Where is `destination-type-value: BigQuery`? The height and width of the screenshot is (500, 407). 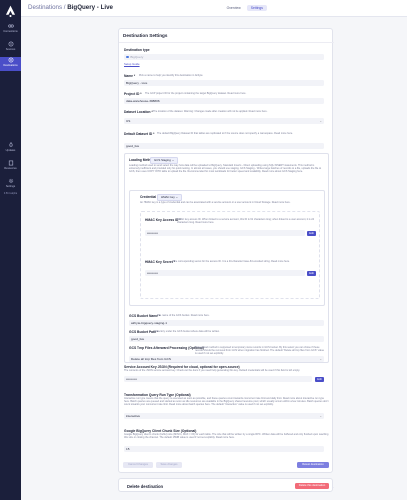
destination-type-value: BigQuery is located at coordinates (137, 57).